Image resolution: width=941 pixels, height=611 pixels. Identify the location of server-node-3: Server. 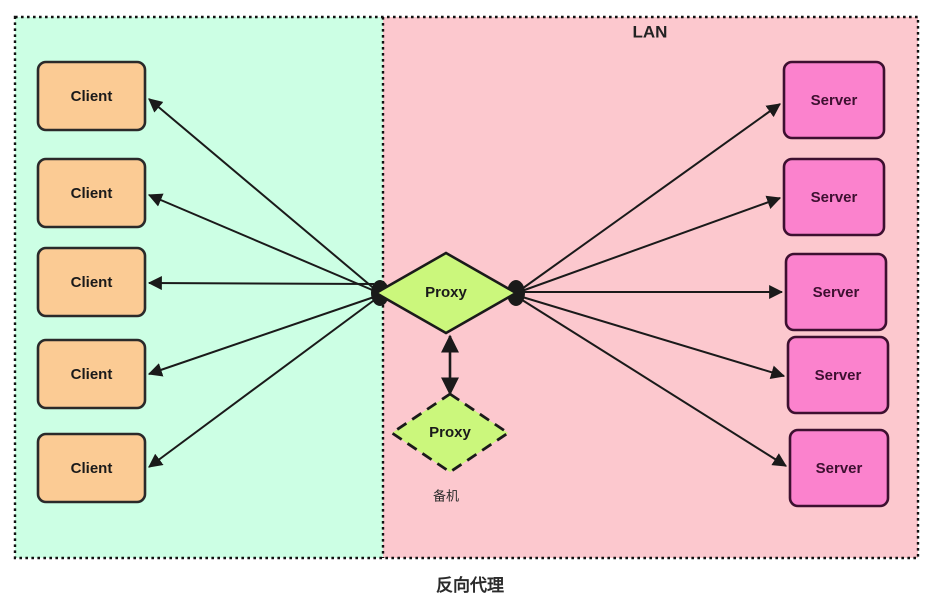
(836, 292).